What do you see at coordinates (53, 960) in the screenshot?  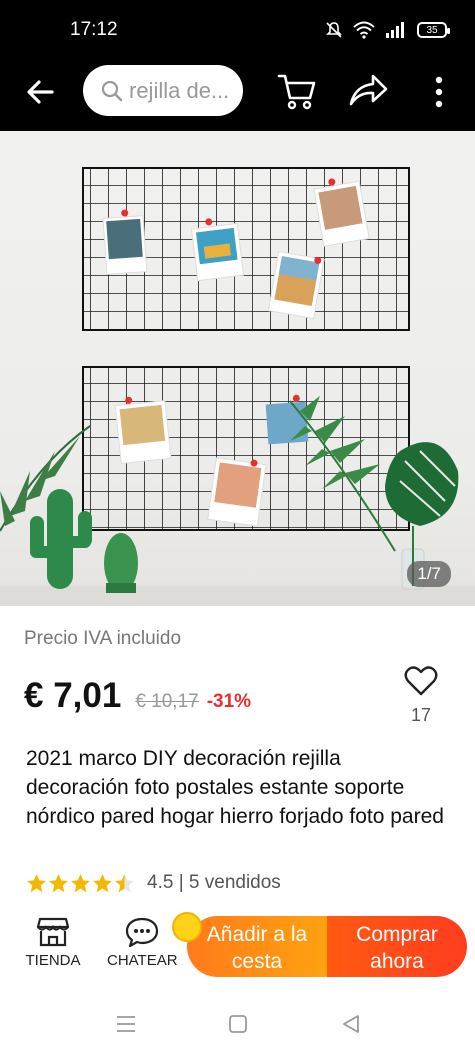 I see `store-label: TIENDA` at bounding box center [53, 960].